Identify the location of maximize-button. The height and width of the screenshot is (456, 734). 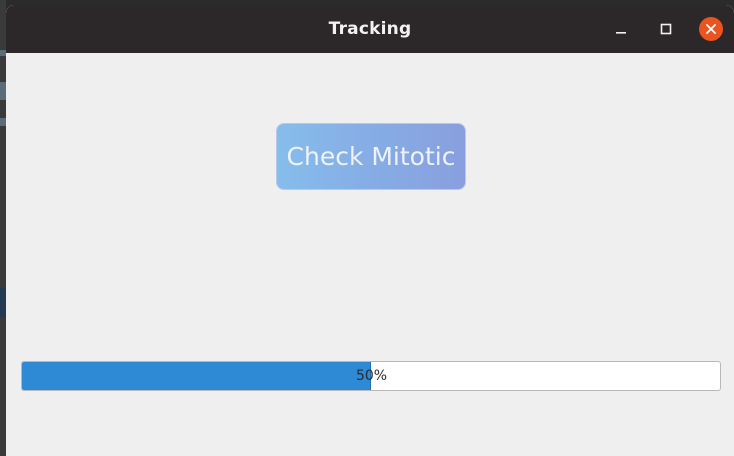
(666, 29).